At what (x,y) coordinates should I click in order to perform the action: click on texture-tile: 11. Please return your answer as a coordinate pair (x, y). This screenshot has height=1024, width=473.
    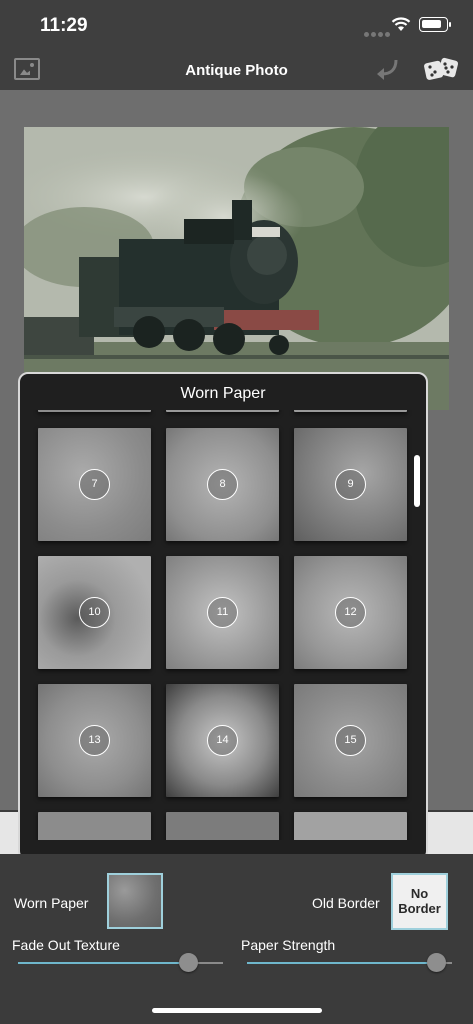
    Looking at the image, I should click on (222, 612).